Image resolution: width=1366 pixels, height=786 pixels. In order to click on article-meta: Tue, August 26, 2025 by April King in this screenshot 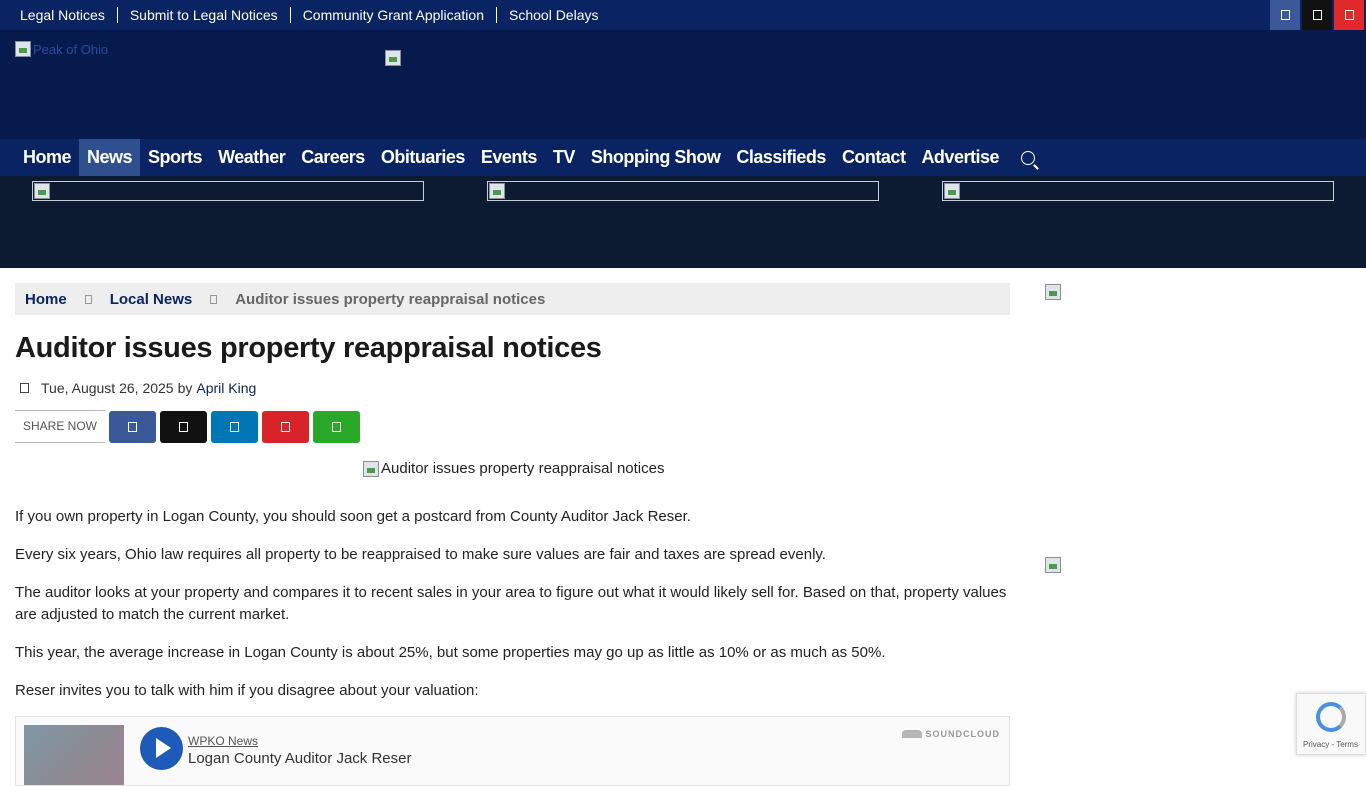, I will do `click(138, 388)`.